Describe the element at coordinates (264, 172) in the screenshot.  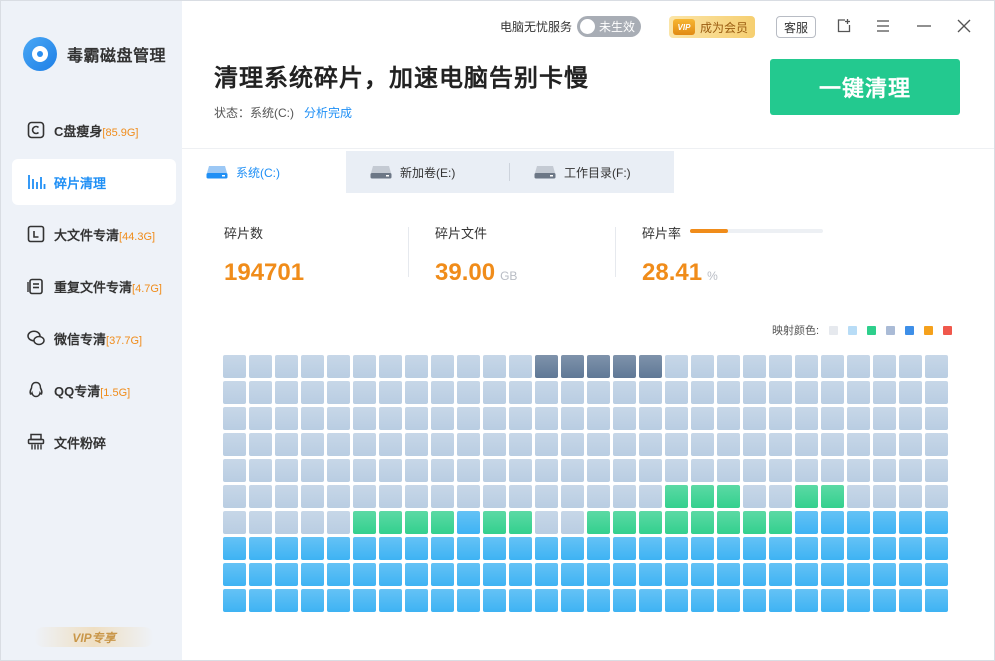
I see `tab-system-c: 系统(C:)` at that location.